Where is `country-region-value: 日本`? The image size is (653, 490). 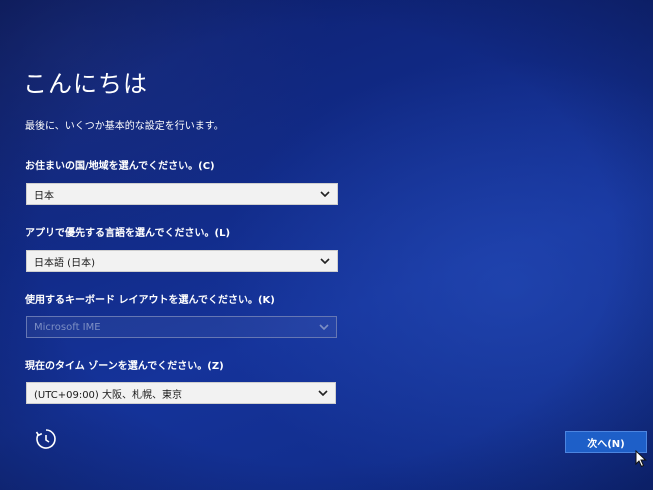
country-region-value: 日本 is located at coordinates (44, 196).